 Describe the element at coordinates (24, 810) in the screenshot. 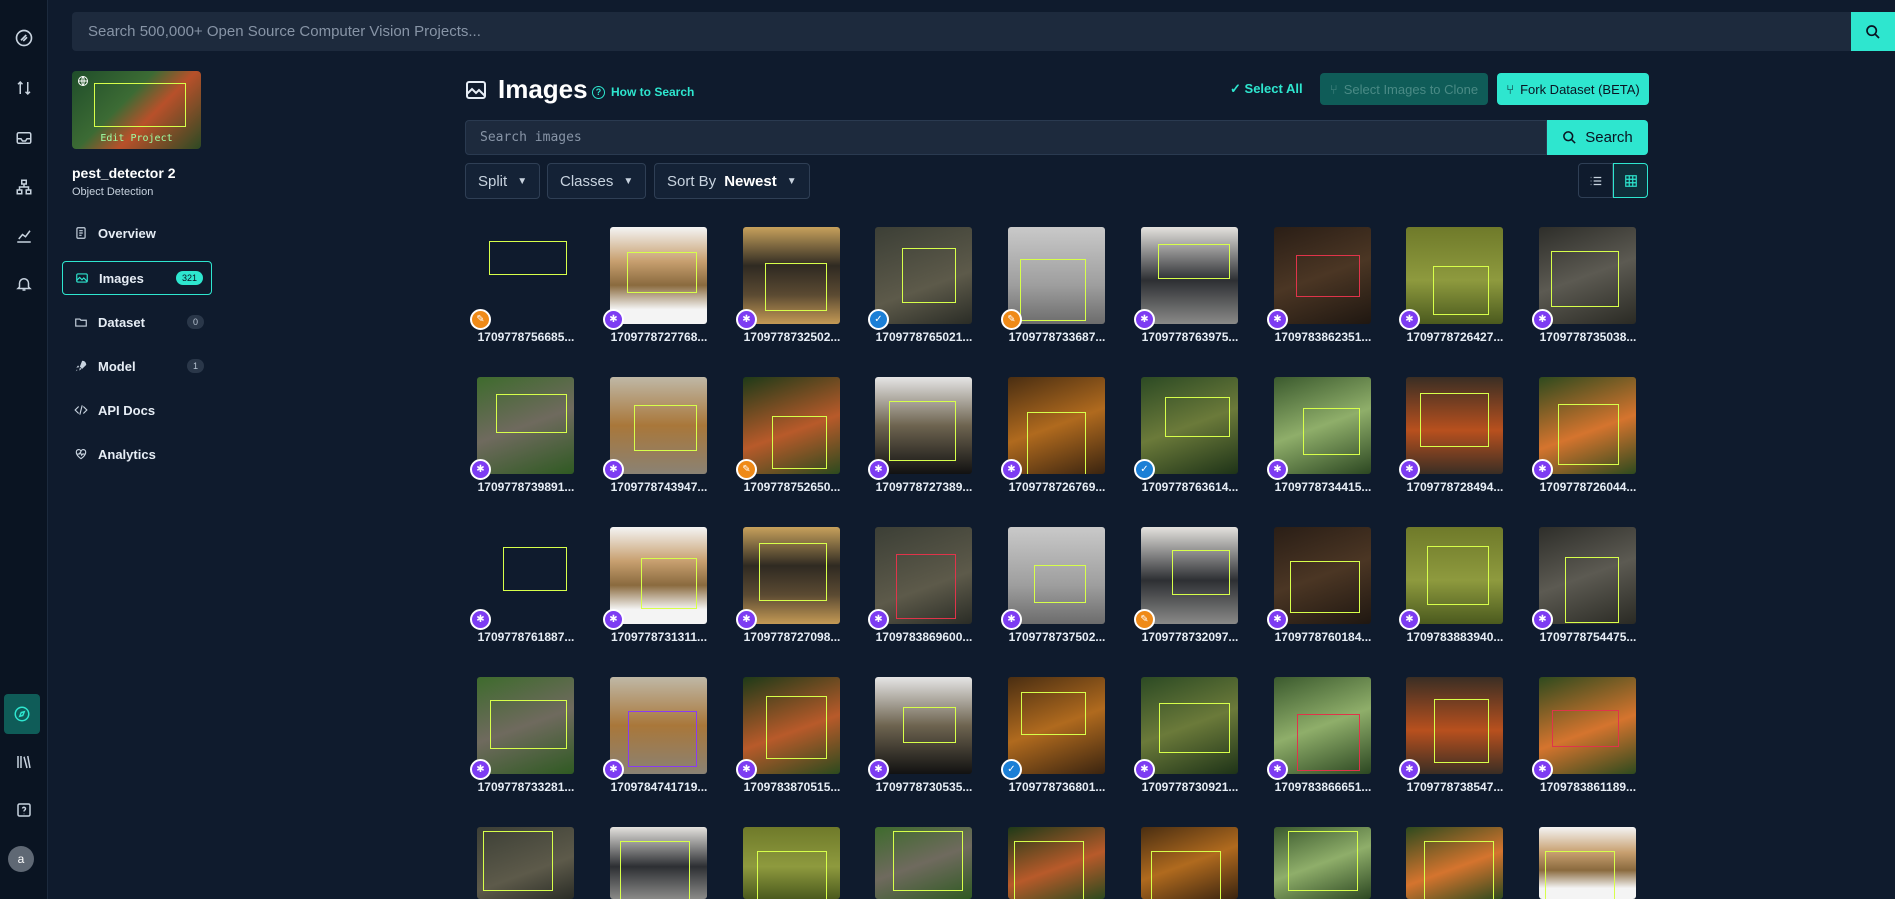

I see `help-icon` at that location.